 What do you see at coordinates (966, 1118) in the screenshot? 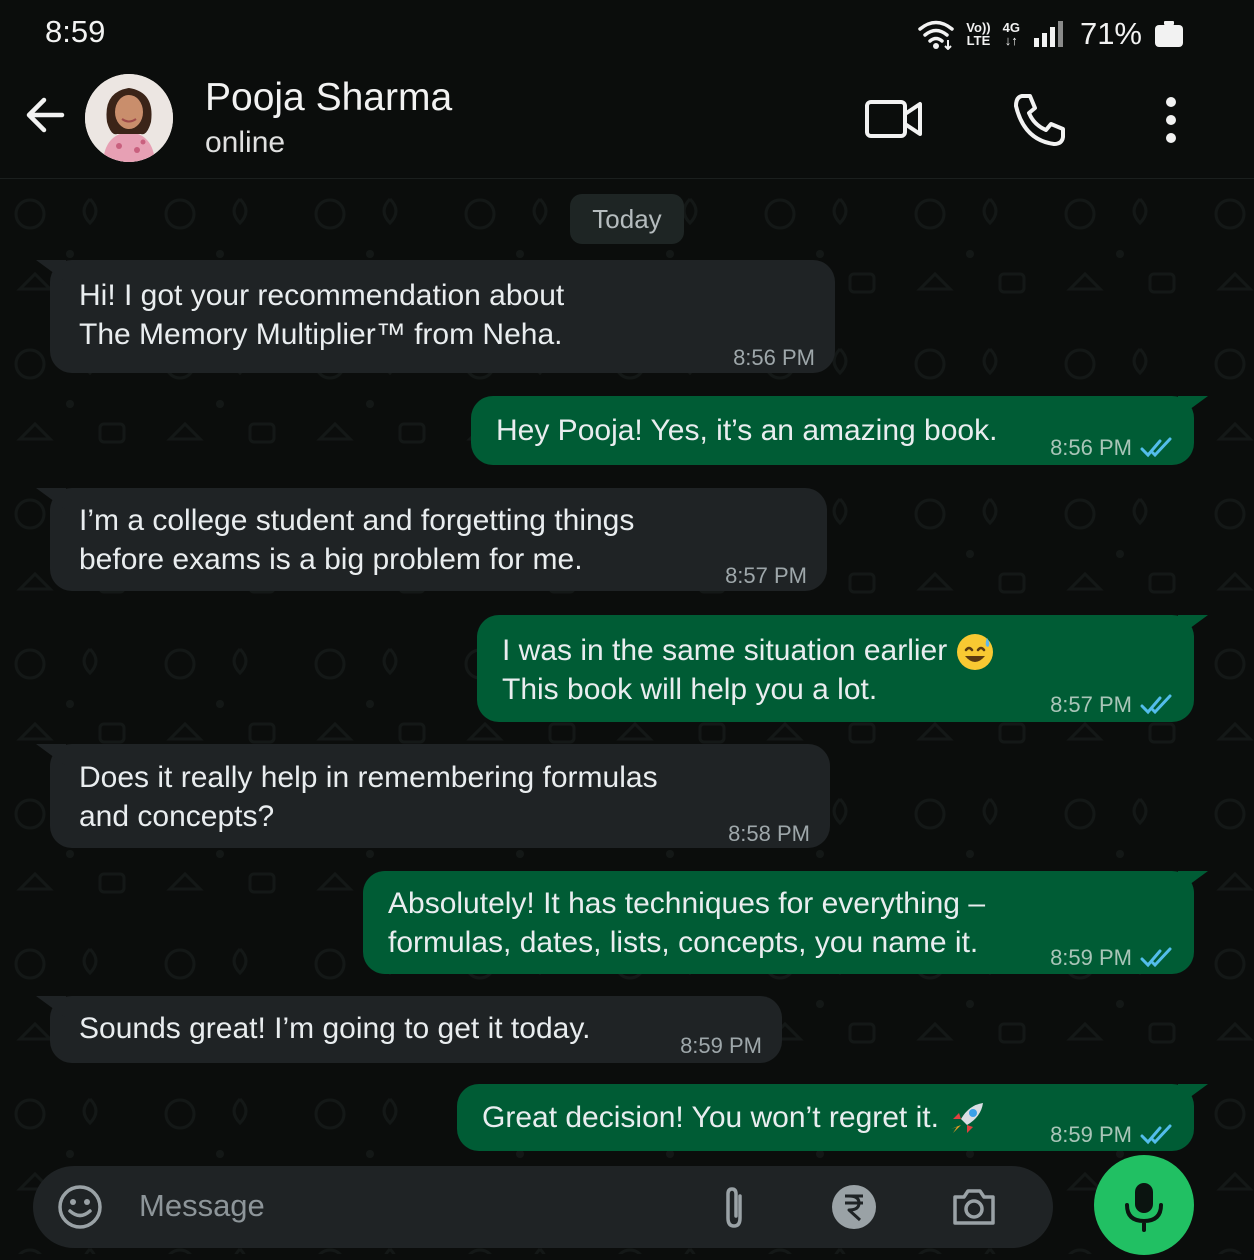
I see `rocket-emoji` at bounding box center [966, 1118].